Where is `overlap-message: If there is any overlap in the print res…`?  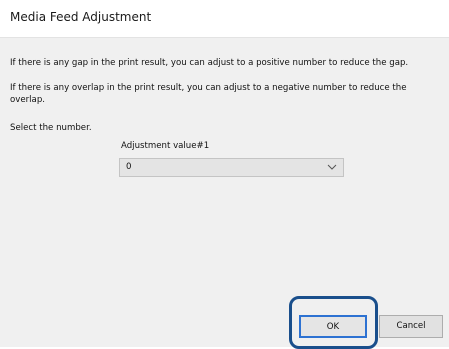 overlap-message: If there is any overlap in the print res… is located at coordinates (208, 94).